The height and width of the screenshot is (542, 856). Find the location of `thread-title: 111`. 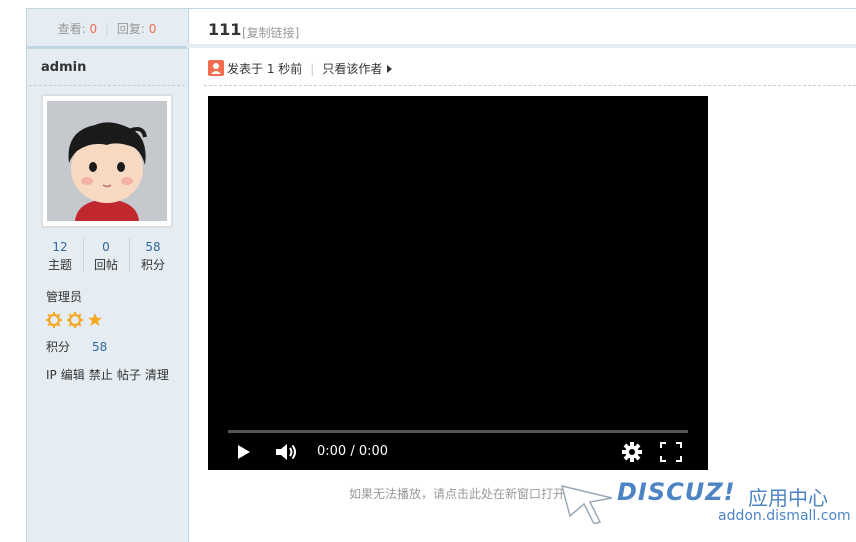

thread-title: 111 is located at coordinates (225, 29).